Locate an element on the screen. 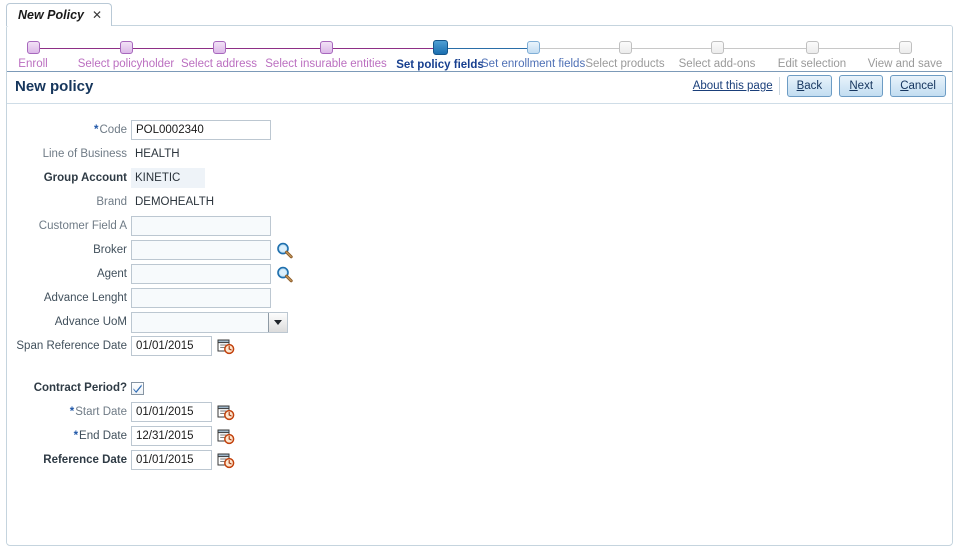  field-label-text: Span Reference Date is located at coordinates (71, 346).